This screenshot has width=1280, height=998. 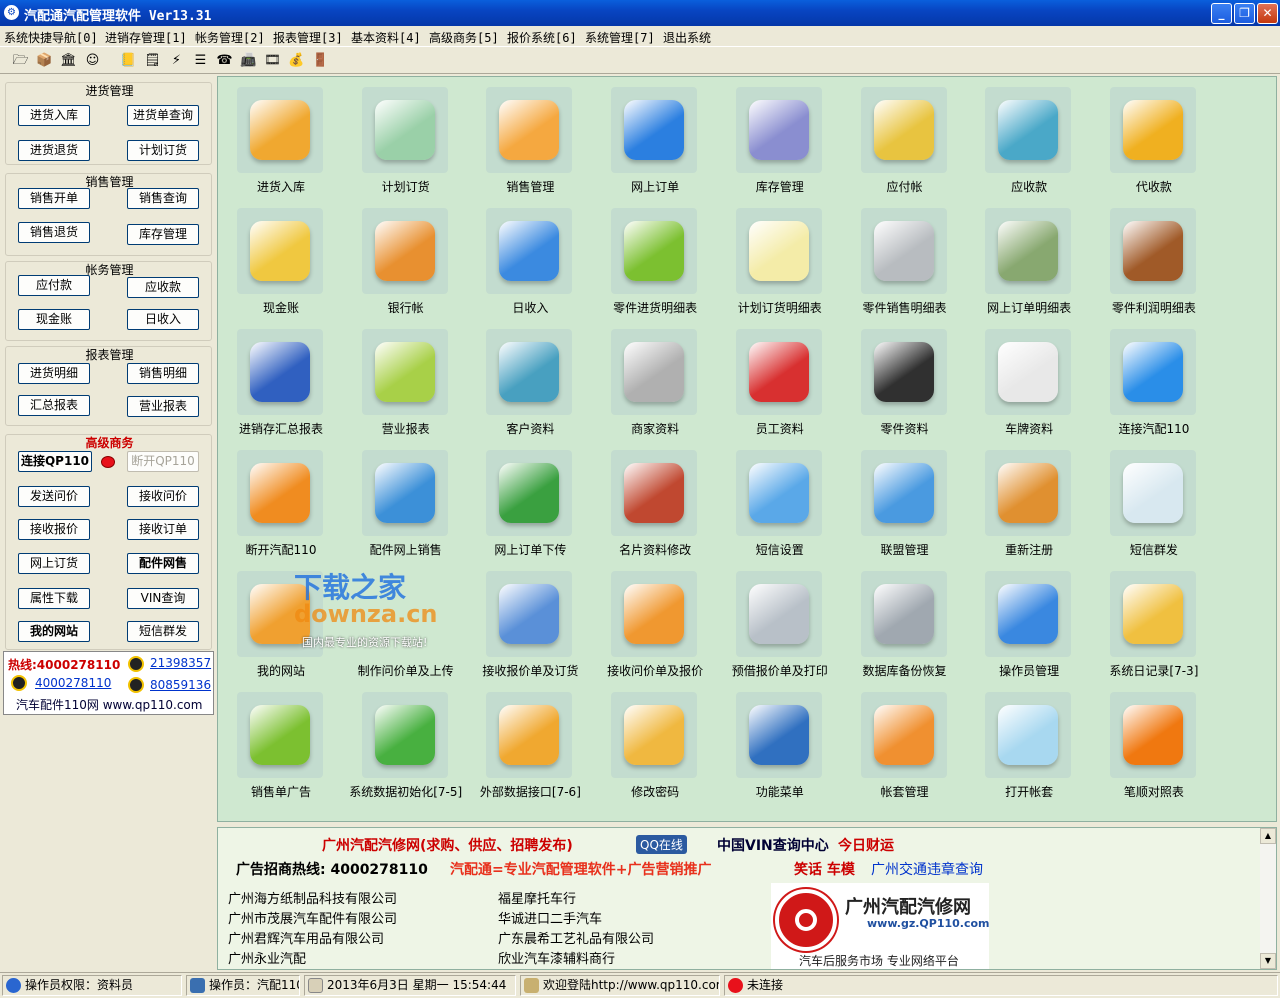 What do you see at coordinates (54, 150) in the screenshot?
I see `purchase-return-button: 进货退货` at bounding box center [54, 150].